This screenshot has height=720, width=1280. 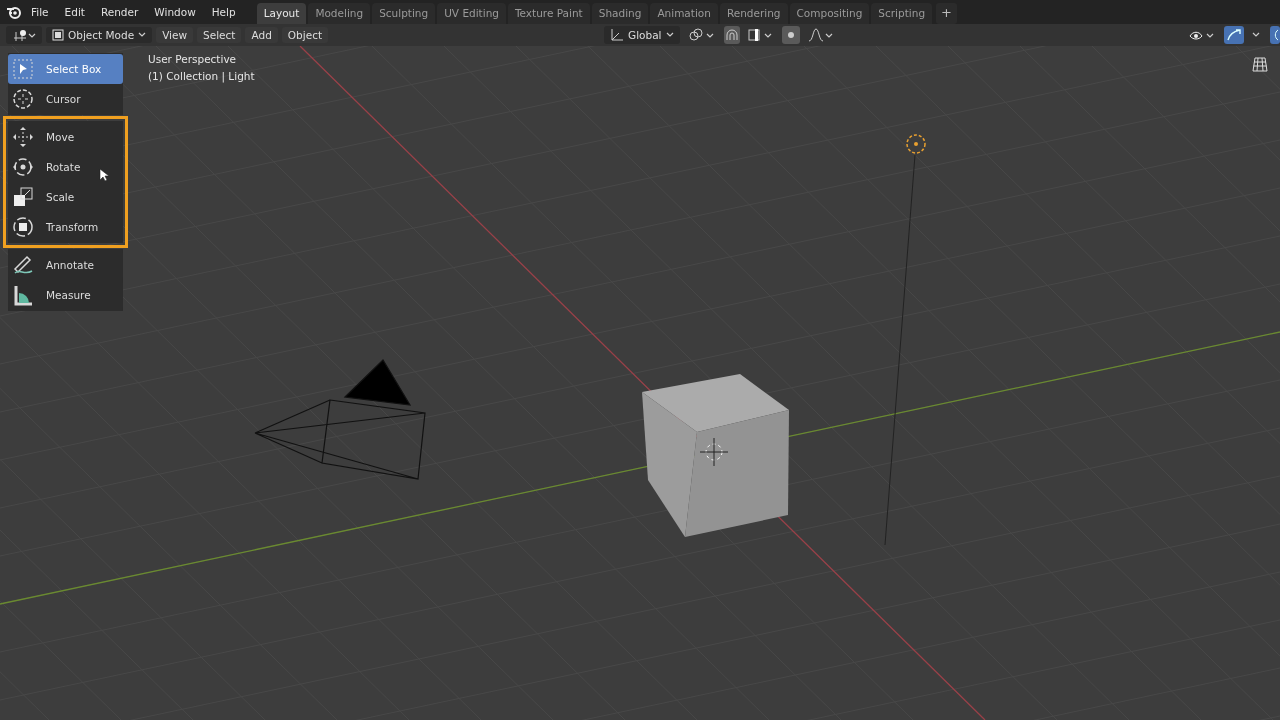 I want to click on workspace-tab: Sculpting, so click(x=404, y=13).